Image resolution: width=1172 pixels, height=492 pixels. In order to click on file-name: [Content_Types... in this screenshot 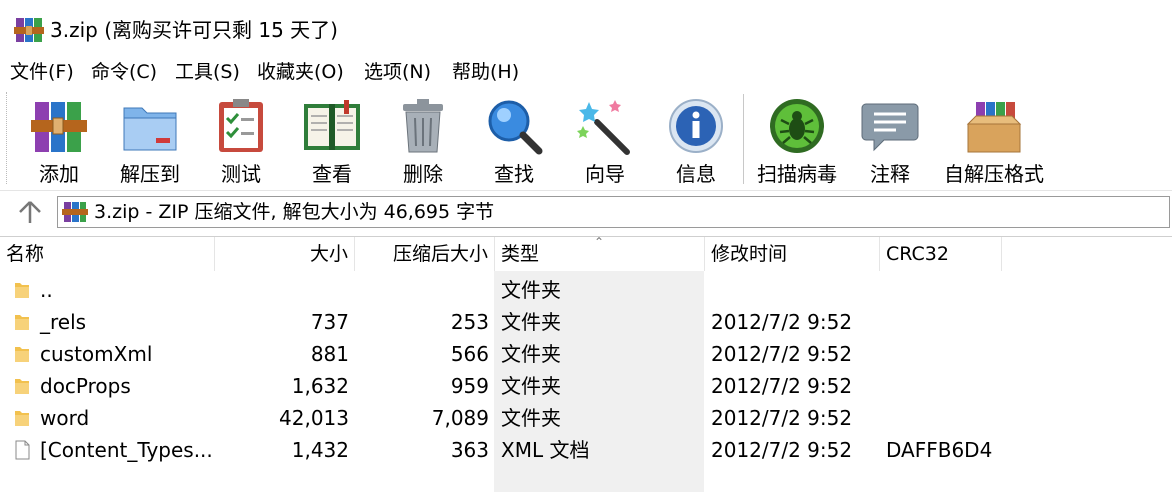, I will do `click(126, 450)`.